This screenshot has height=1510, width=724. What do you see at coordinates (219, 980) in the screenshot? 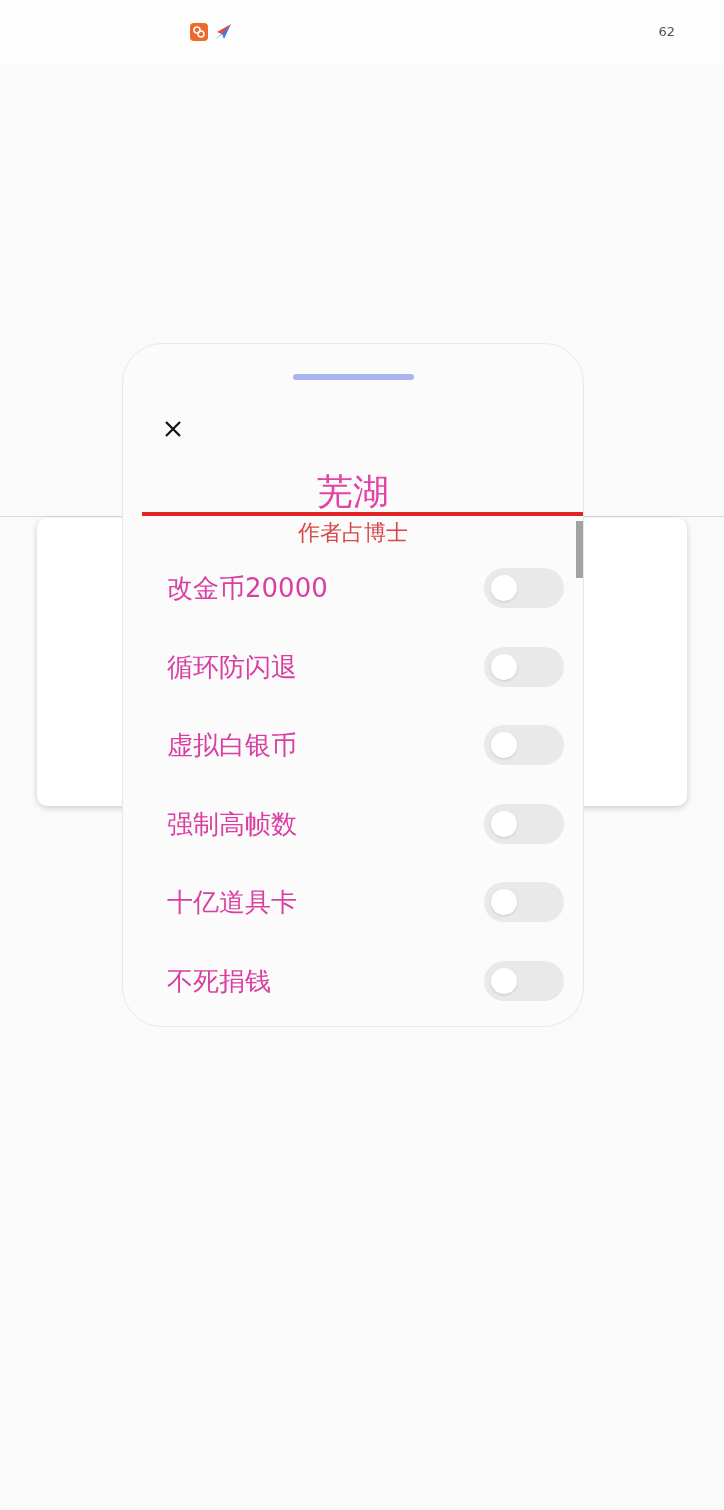
I see `option-label: 不死捐钱` at bounding box center [219, 980].